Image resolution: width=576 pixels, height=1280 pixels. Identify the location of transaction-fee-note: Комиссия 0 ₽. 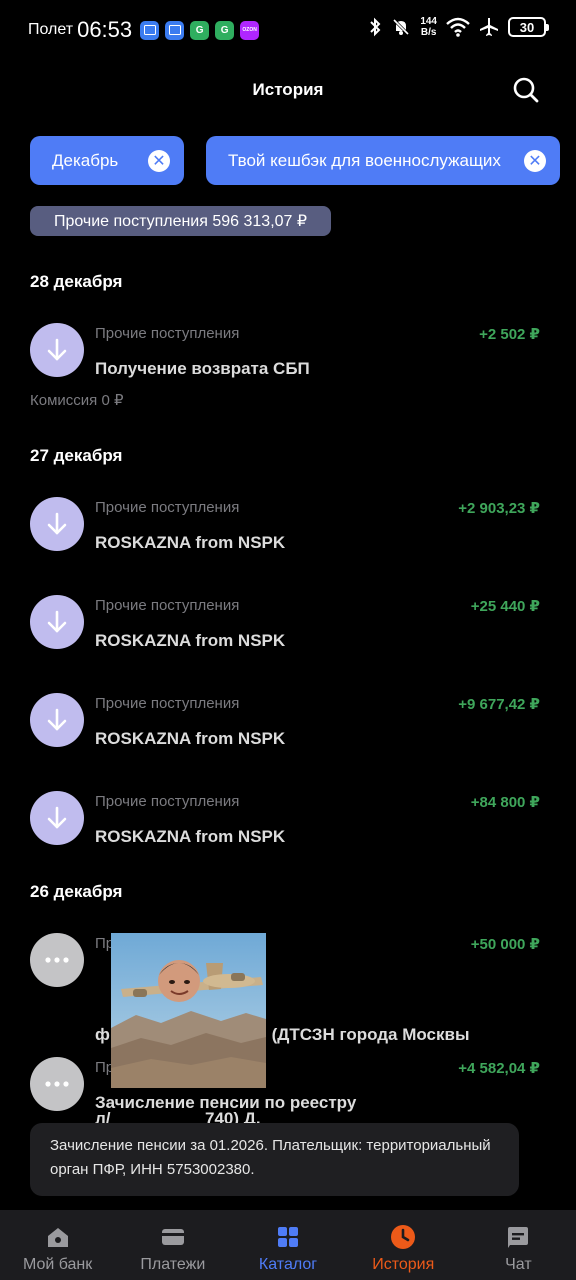
(77, 400).